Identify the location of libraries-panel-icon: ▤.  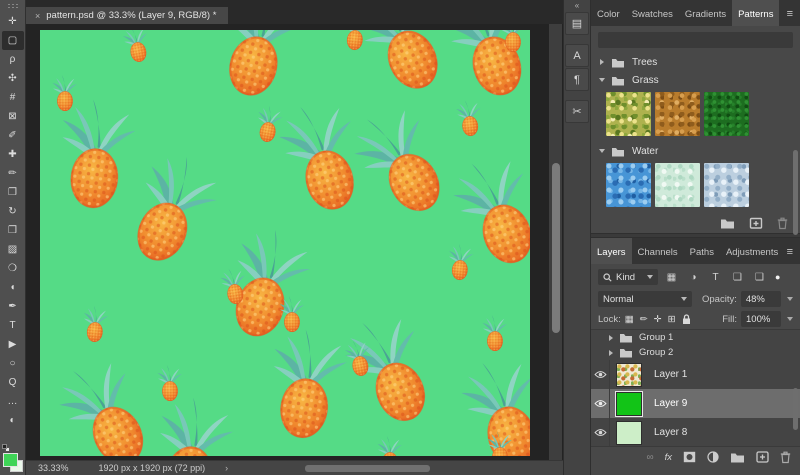
(577, 23).